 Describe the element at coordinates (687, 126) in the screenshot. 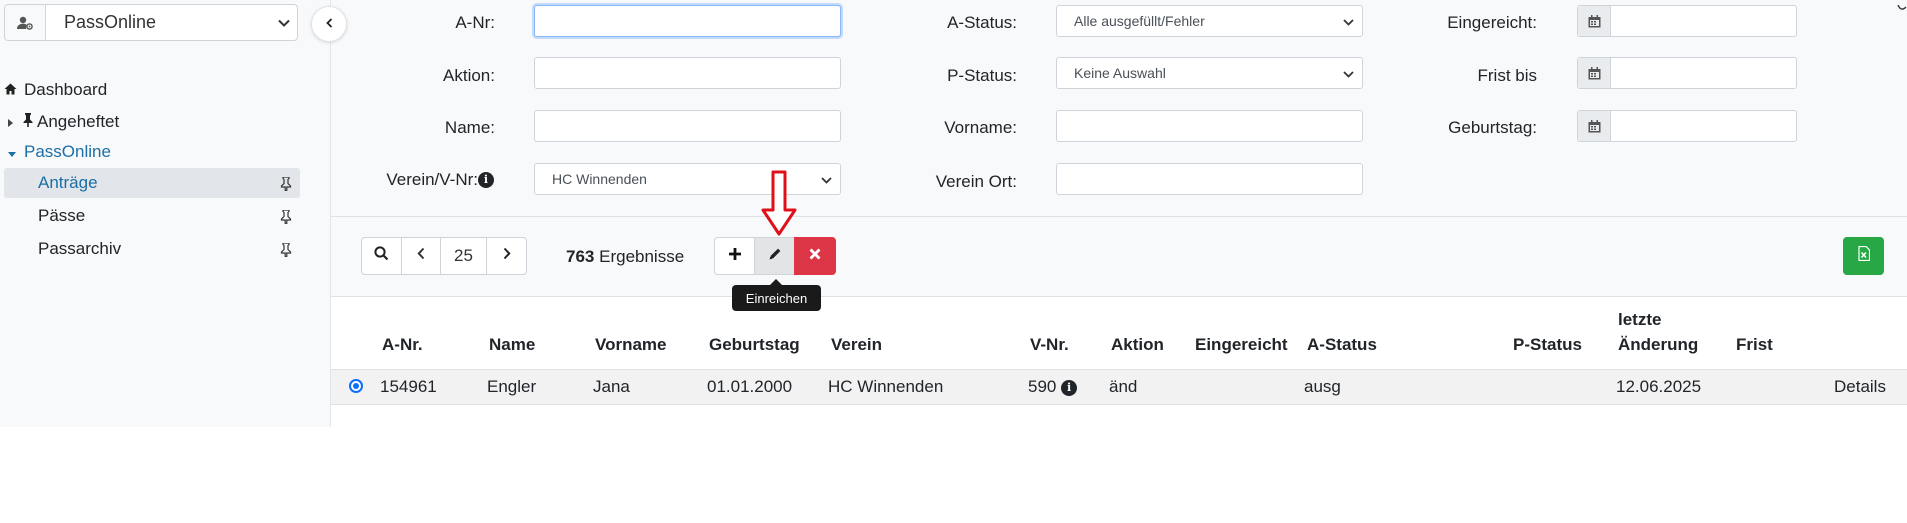

I see `name-input` at that location.